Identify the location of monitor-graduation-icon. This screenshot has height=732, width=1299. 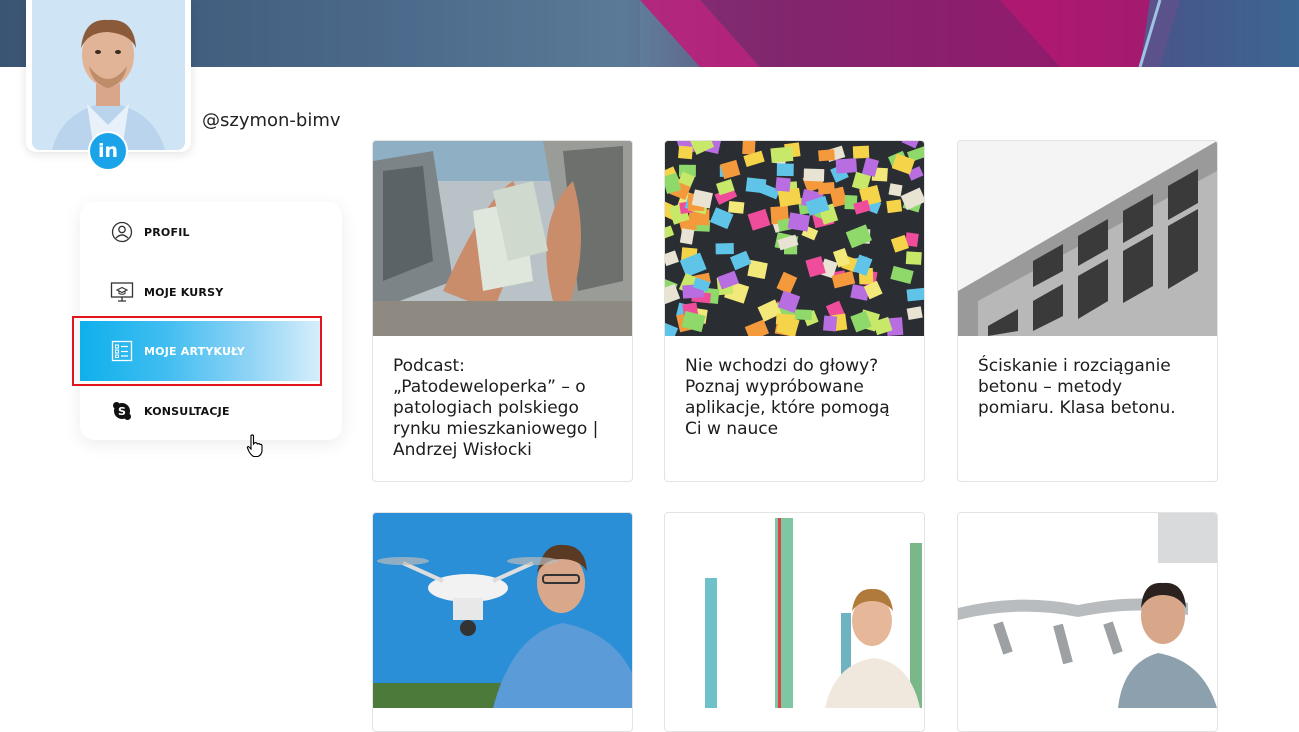
(122, 292).